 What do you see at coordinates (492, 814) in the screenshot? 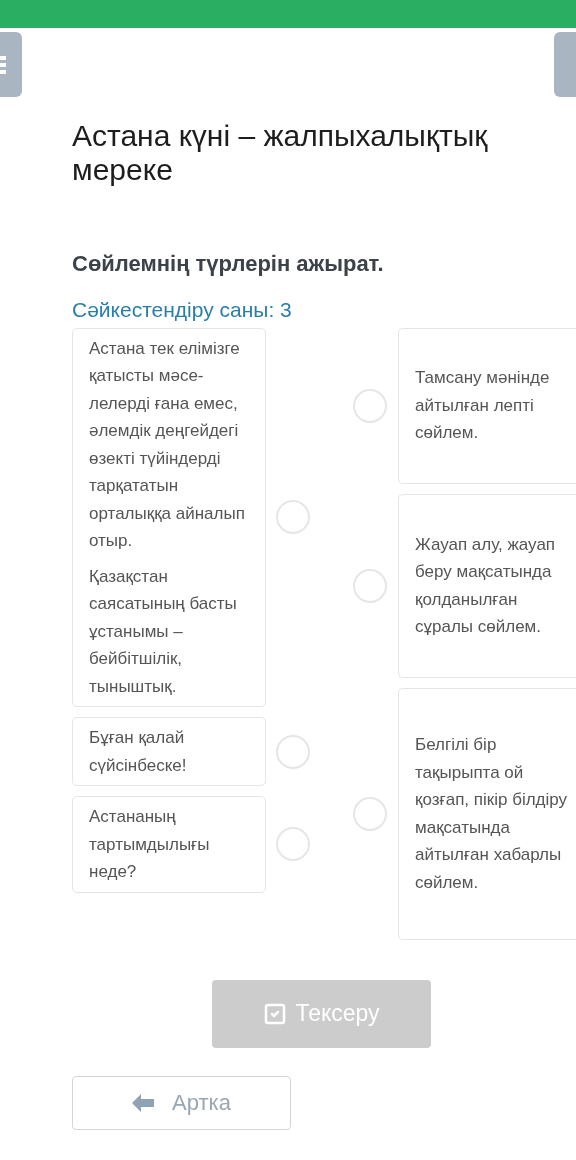
I see `sentence-type-text: Белгілі бір тақырыпта ой қозғап, пікір білдіру мақсатында айтылған хабарлы сөйлем.` at bounding box center [492, 814].